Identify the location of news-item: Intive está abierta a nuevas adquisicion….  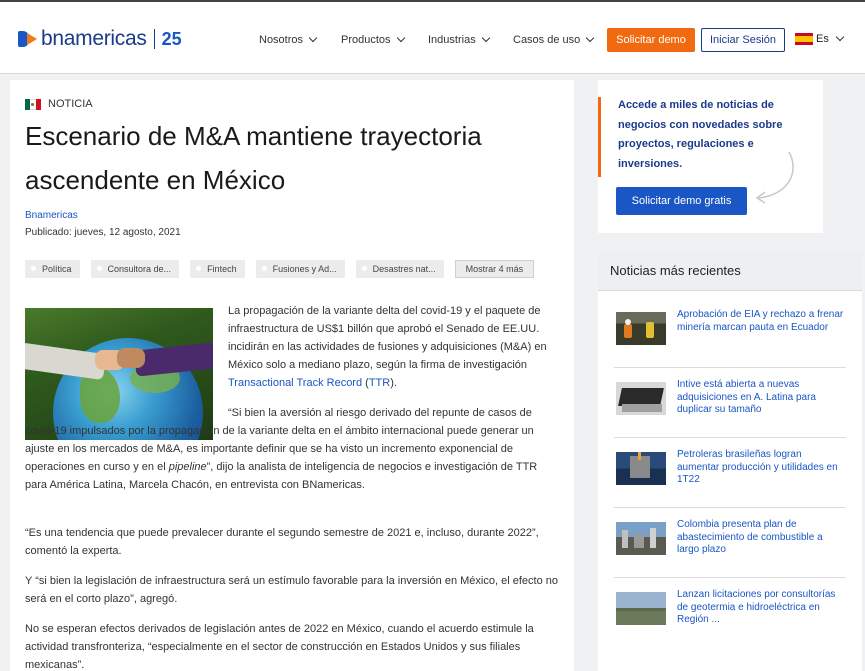
(730, 404).